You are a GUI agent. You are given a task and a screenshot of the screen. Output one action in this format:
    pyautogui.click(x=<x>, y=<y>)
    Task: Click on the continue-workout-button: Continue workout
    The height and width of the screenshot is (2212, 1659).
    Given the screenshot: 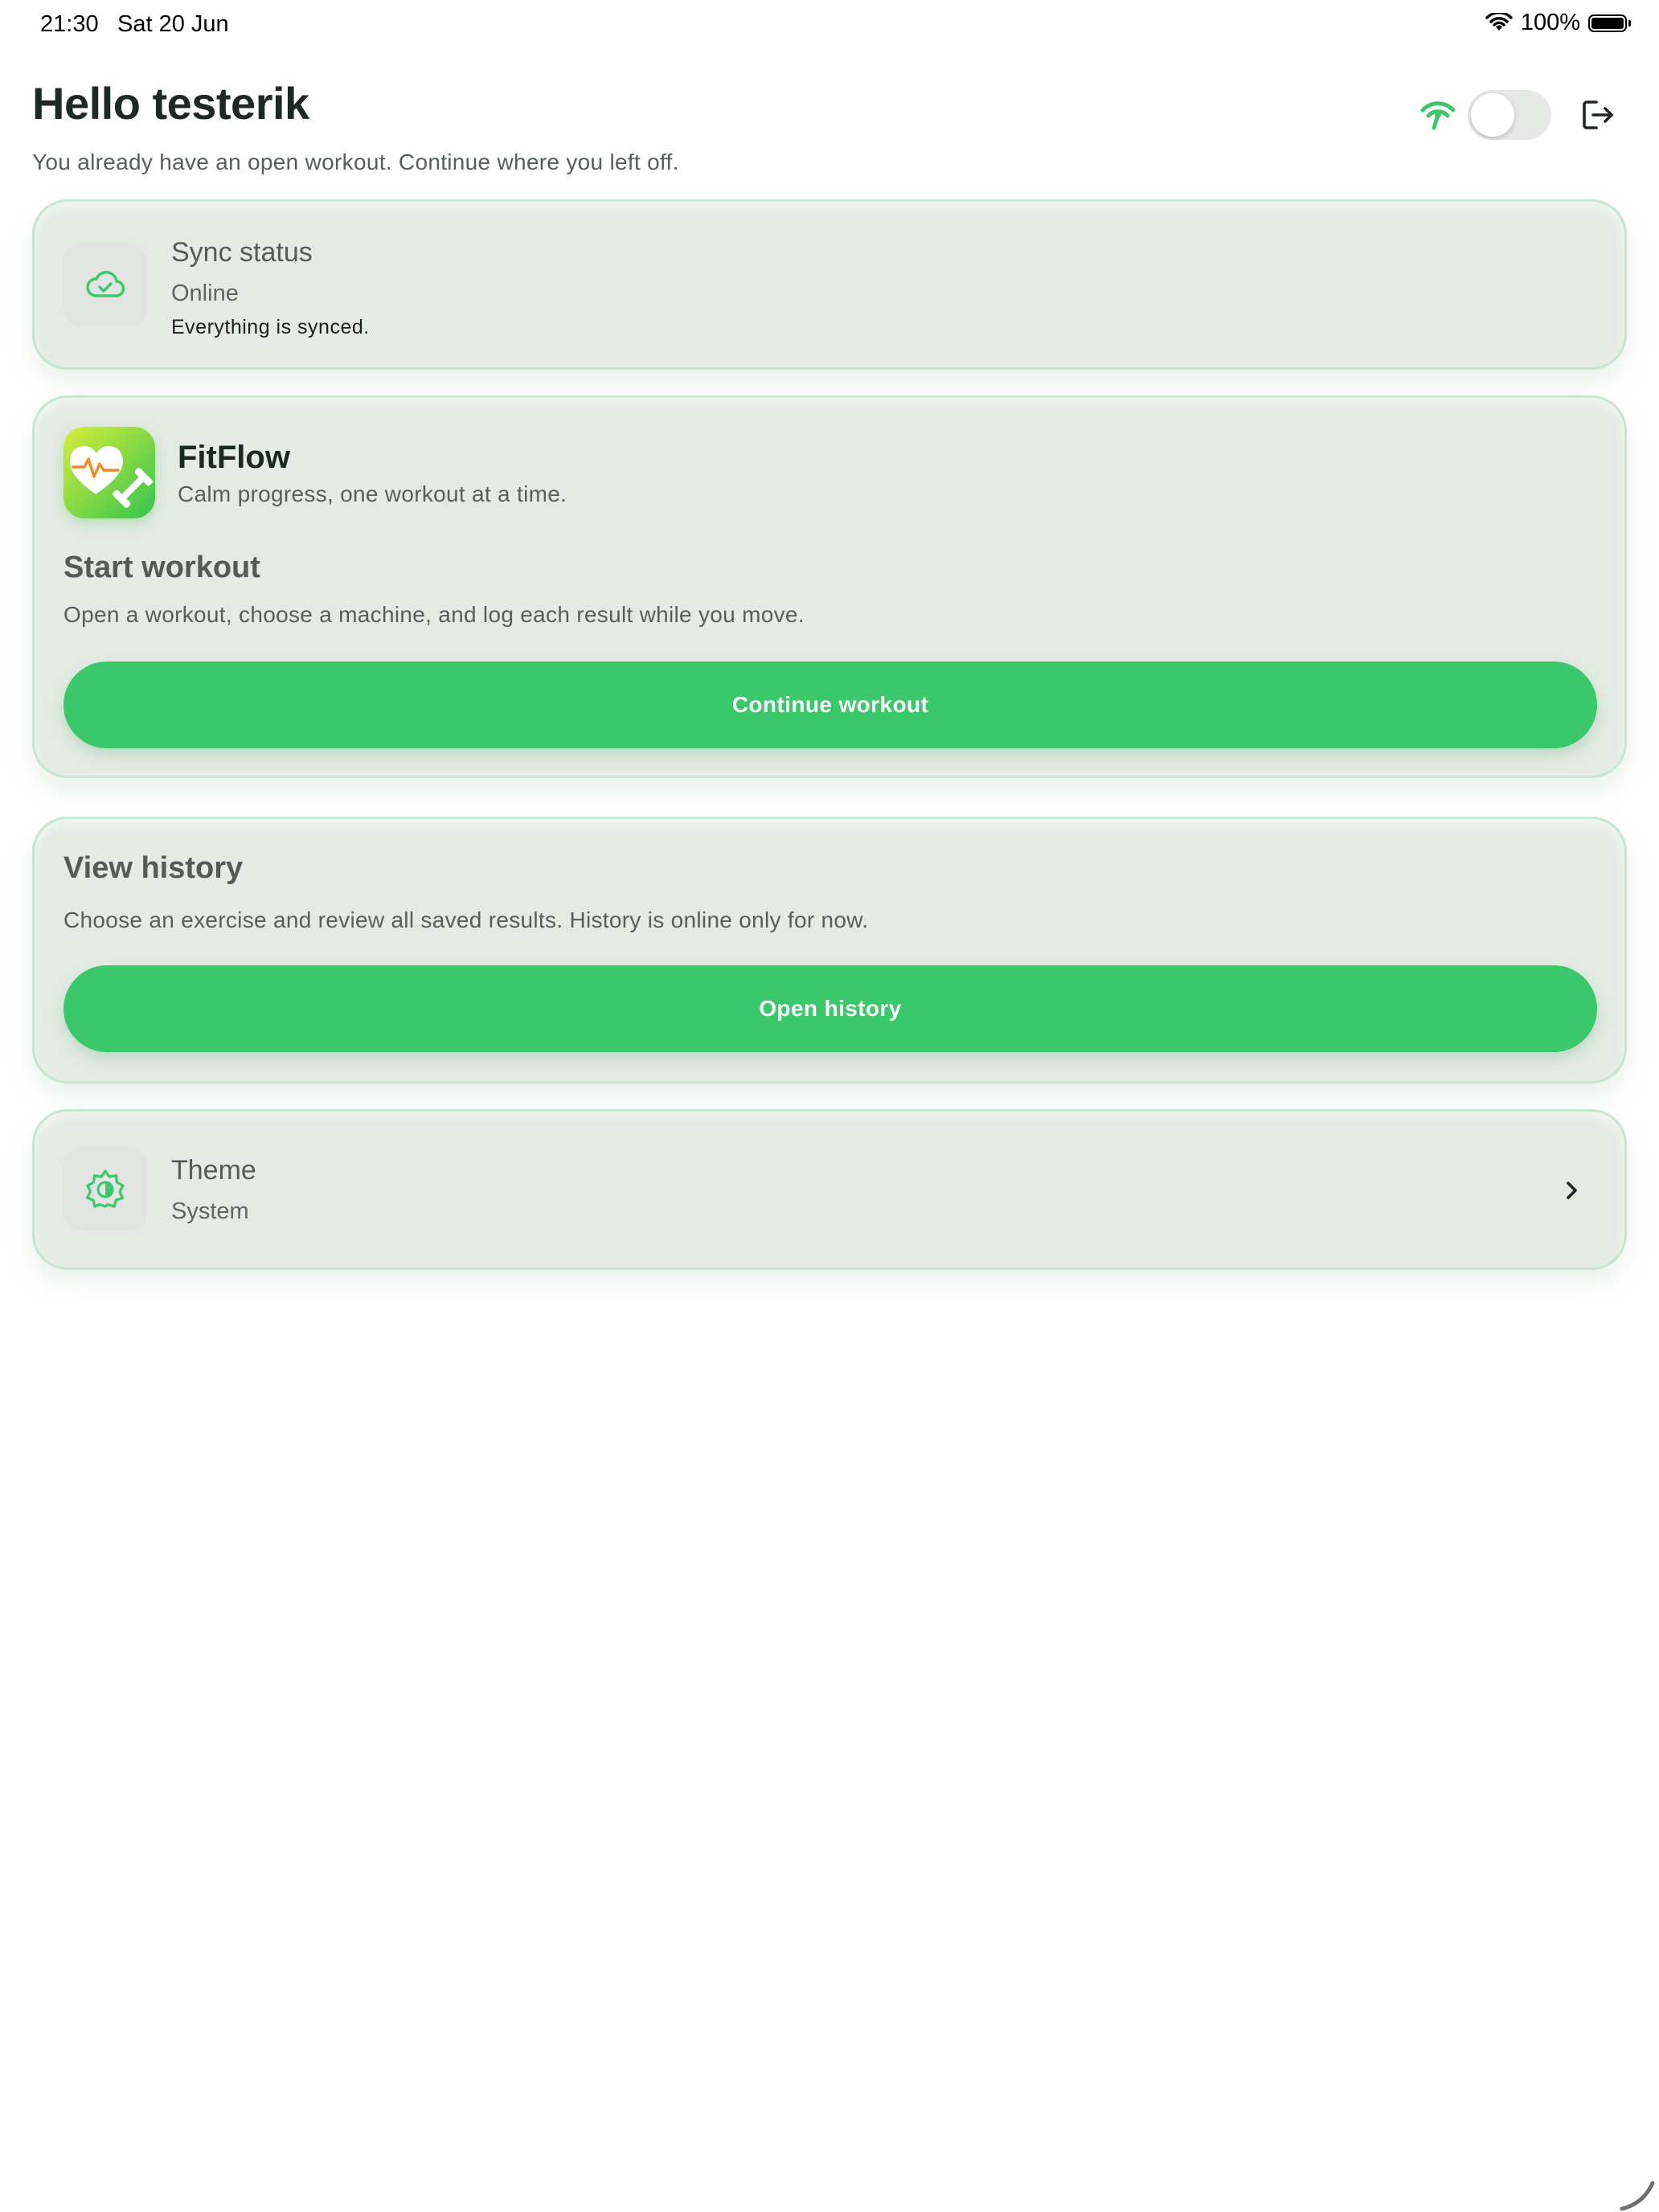 What is the action you would take?
    pyautogui.click(x=830, y=705)
    